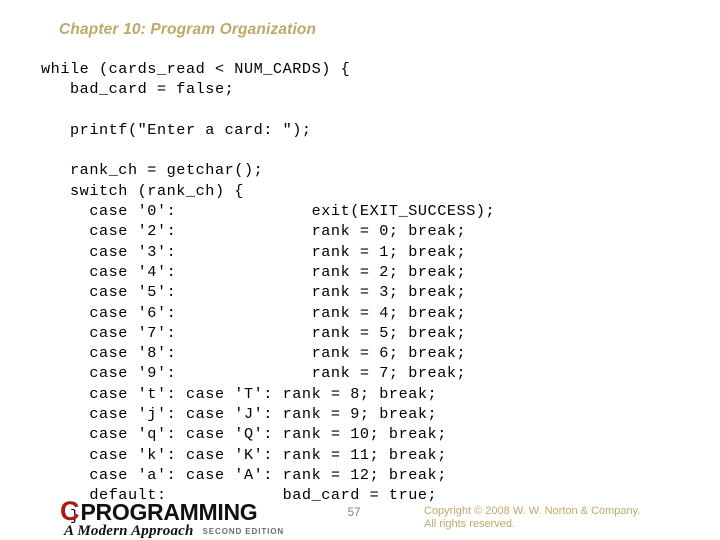  What do you see at coordinates (254, 353) in the screenshot?
I see `code-line: case '8': rank = 6; break;` at bounding box center [254, 353].